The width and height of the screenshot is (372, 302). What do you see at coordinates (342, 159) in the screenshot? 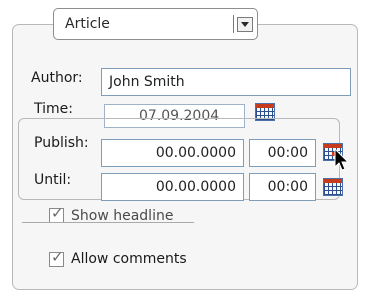
I see `mouse-pointer-icon` at bounding box center [342, 159].